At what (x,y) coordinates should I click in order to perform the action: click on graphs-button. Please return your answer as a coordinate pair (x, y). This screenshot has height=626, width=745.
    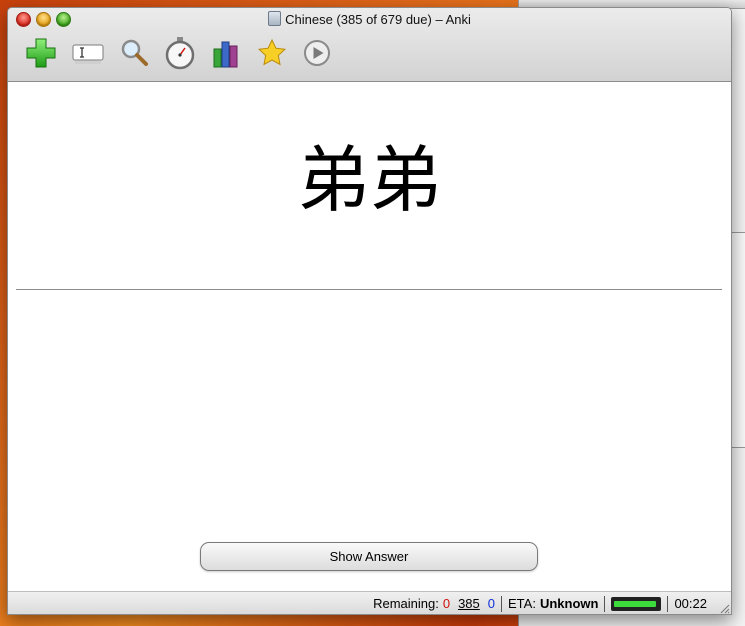
    Looking at the image, I should click on (226, 53).